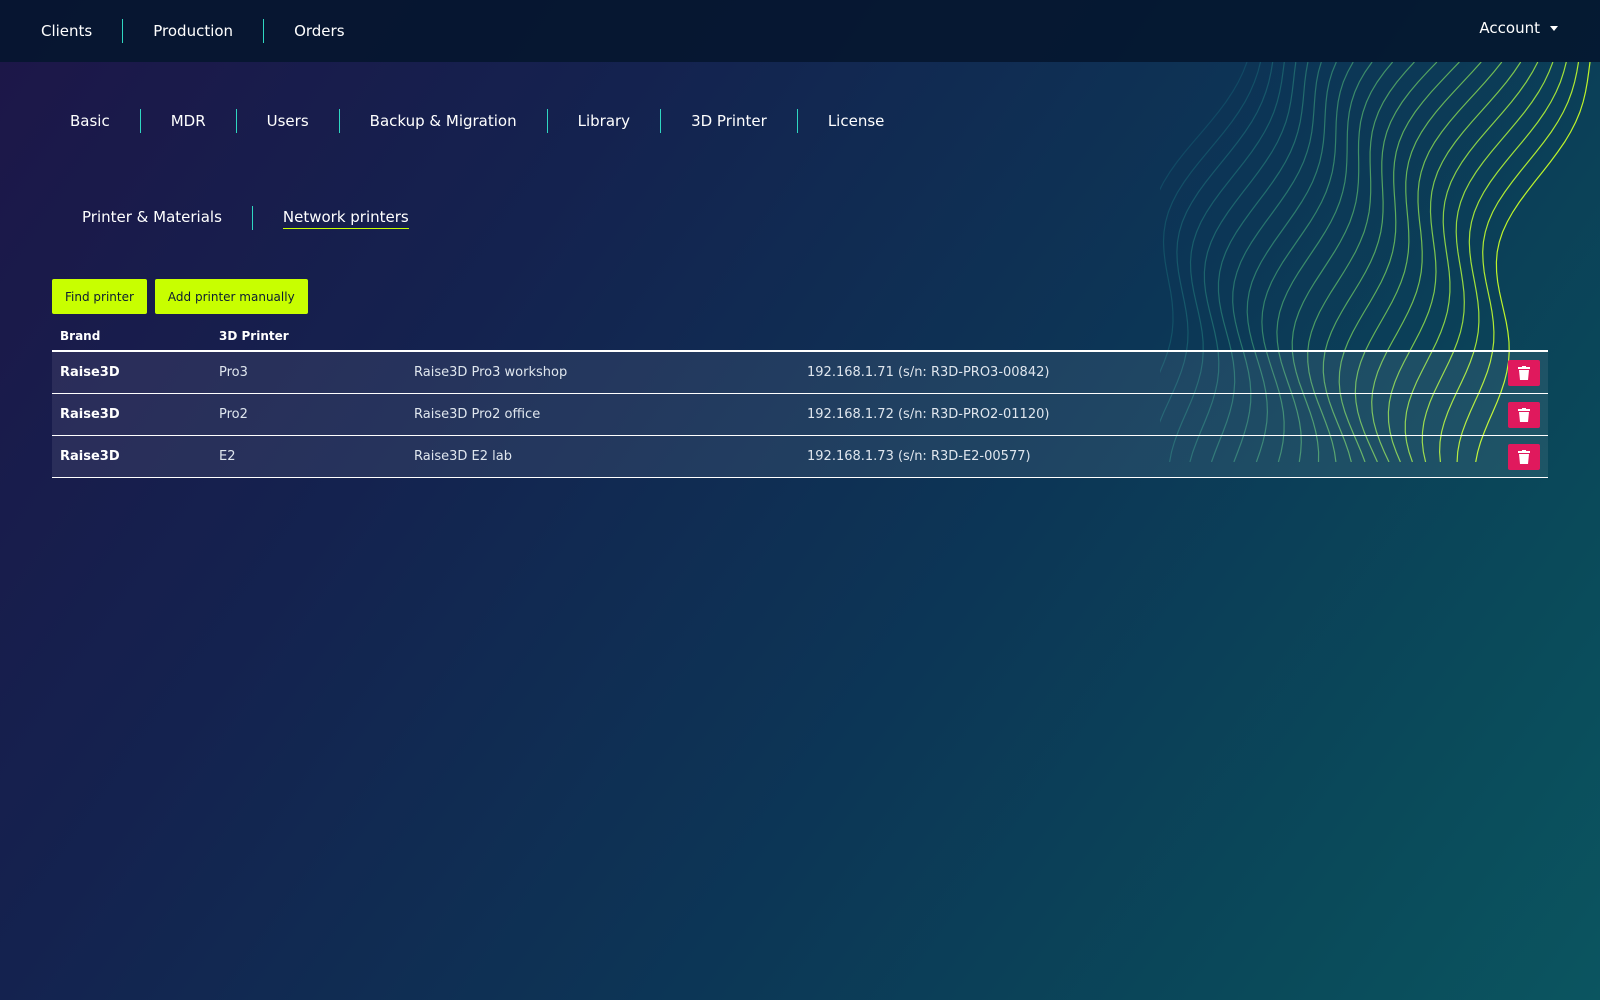  Describe the element at coordinates (193, 31) in the screenshot. I see `nav-production: Production` at that location.